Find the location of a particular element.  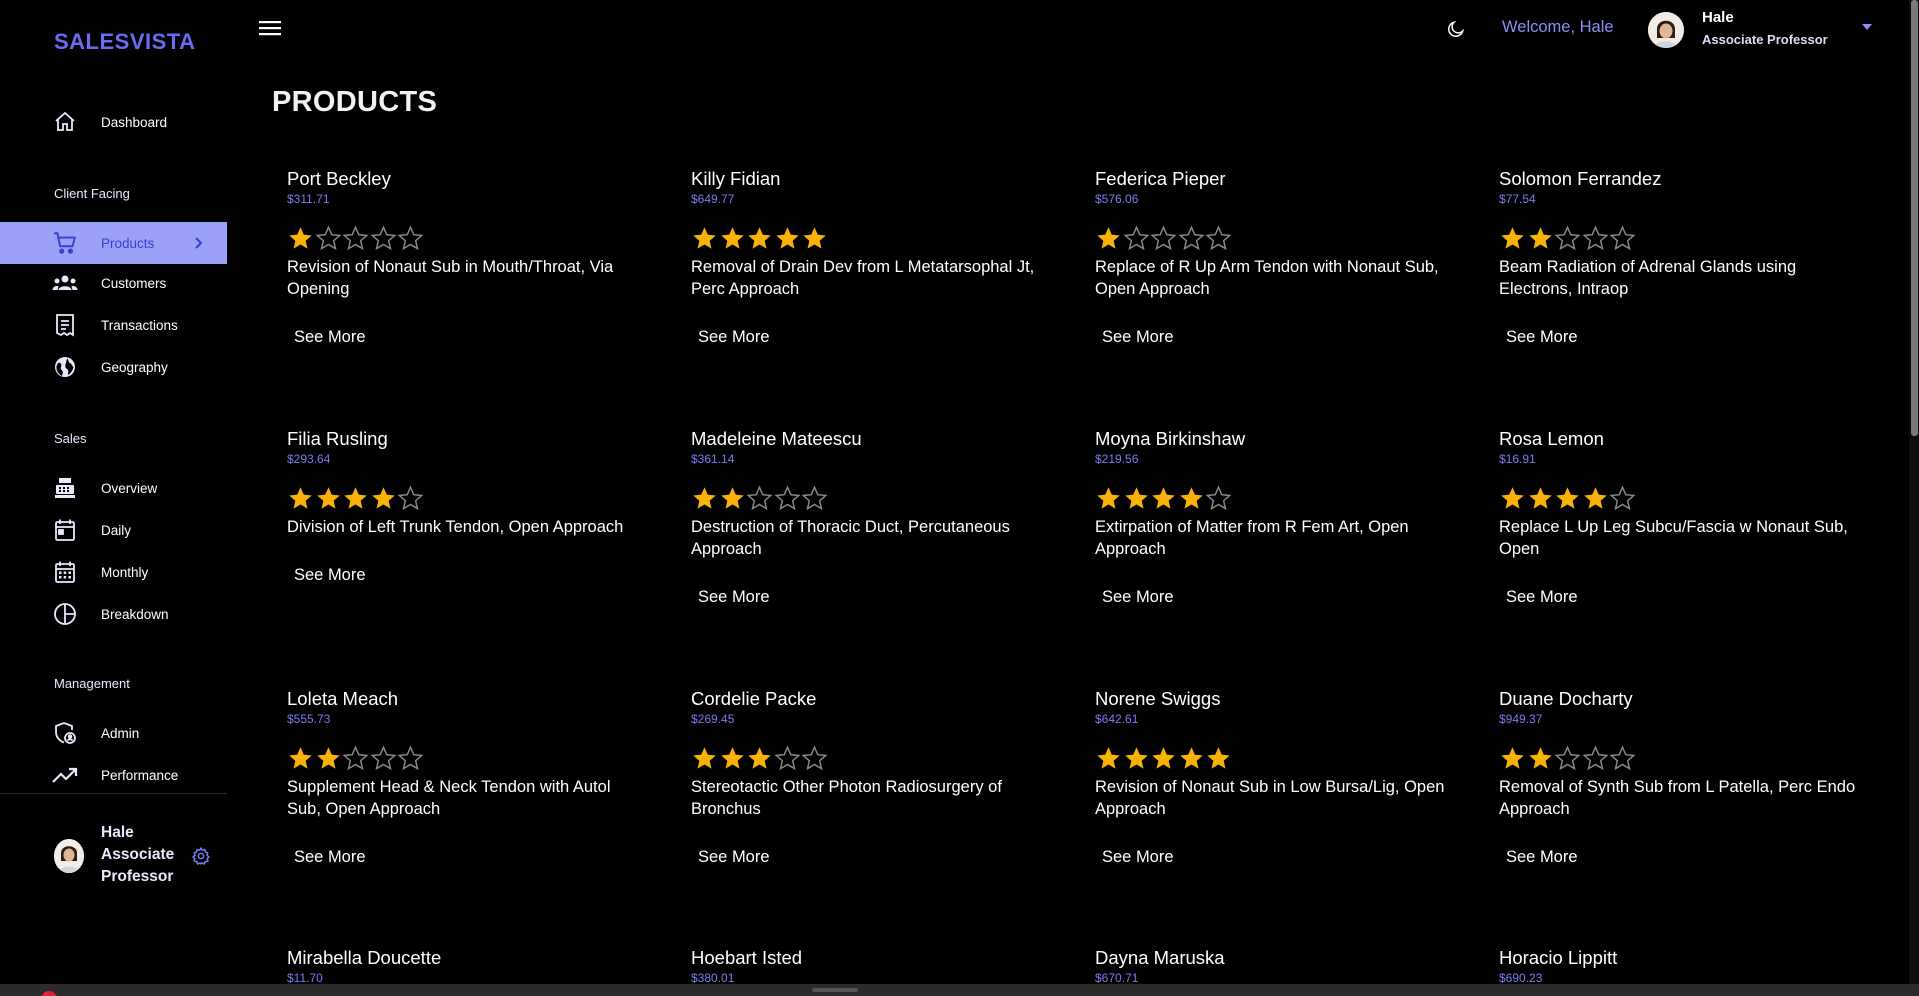

dropdown-arrow-icon is located at coordinates (1867, 27).